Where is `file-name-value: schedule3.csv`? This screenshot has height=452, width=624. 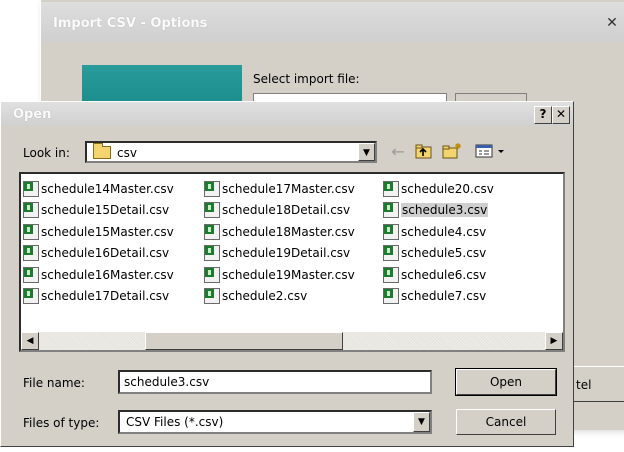 file-name-value: schedule3.csv is located at coordinates (167, 382).